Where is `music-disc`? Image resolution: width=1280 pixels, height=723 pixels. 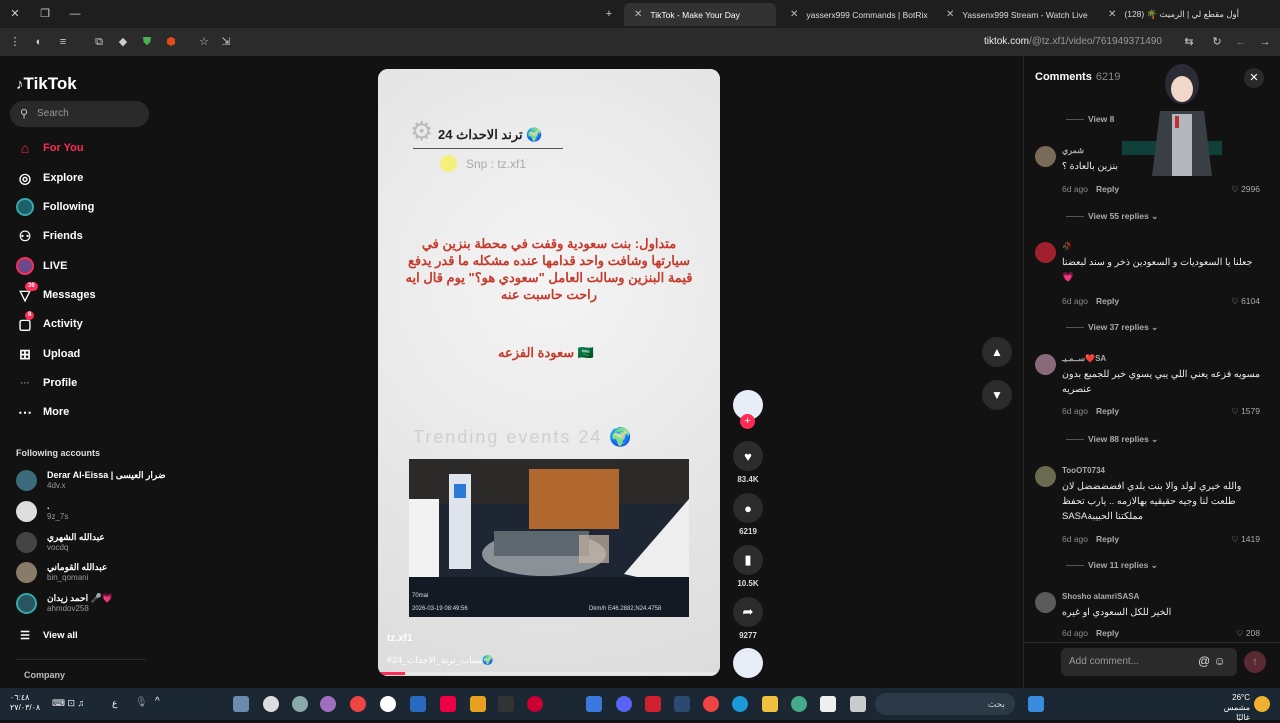 music-disc is located at coordinates (748, 663).